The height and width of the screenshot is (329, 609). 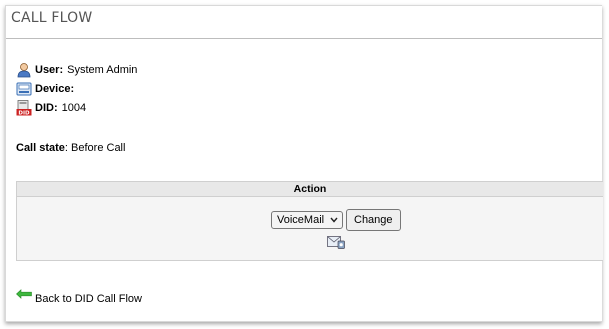 I want to click on voicemail-icon, so click(x=336, y=242).